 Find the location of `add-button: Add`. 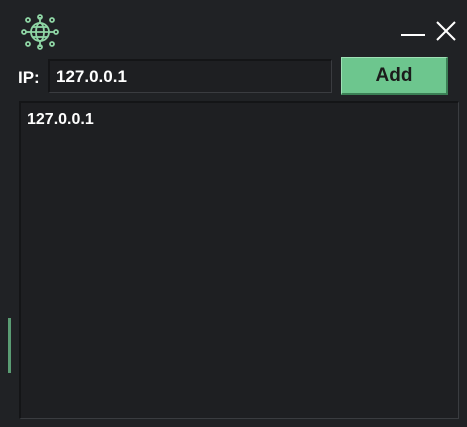

add-button: Add is located at coordinates (394, 76).